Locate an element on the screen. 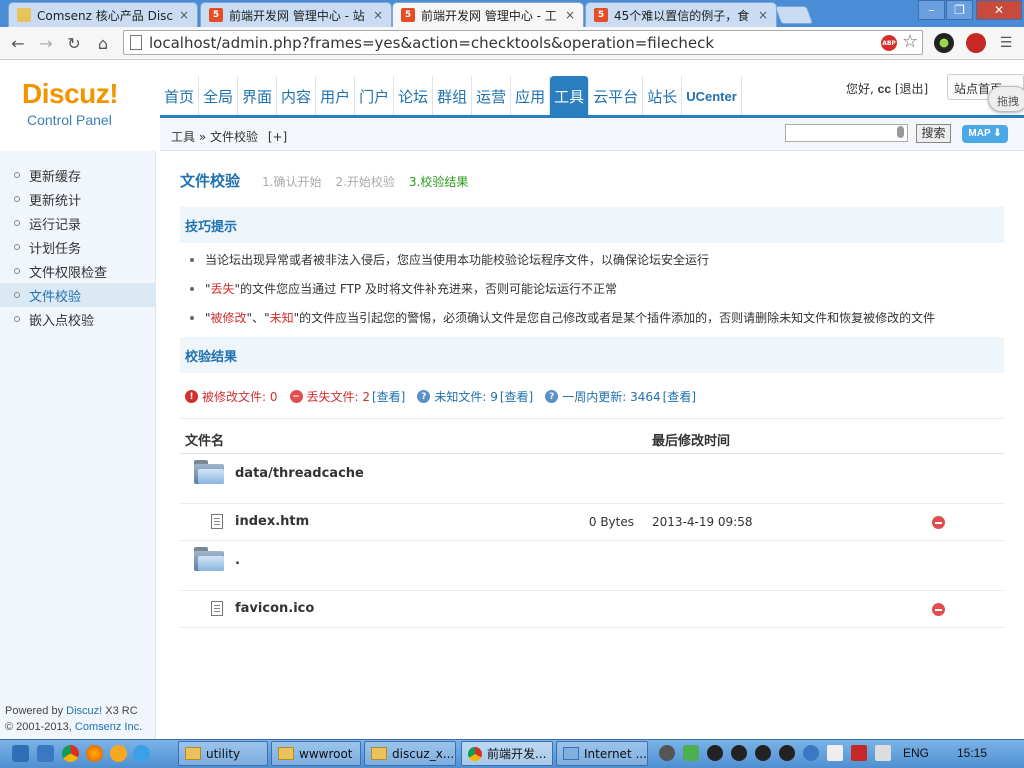 The height and width of the screenshot is (768, 1024). url-input is located at coordinates (509, 42).